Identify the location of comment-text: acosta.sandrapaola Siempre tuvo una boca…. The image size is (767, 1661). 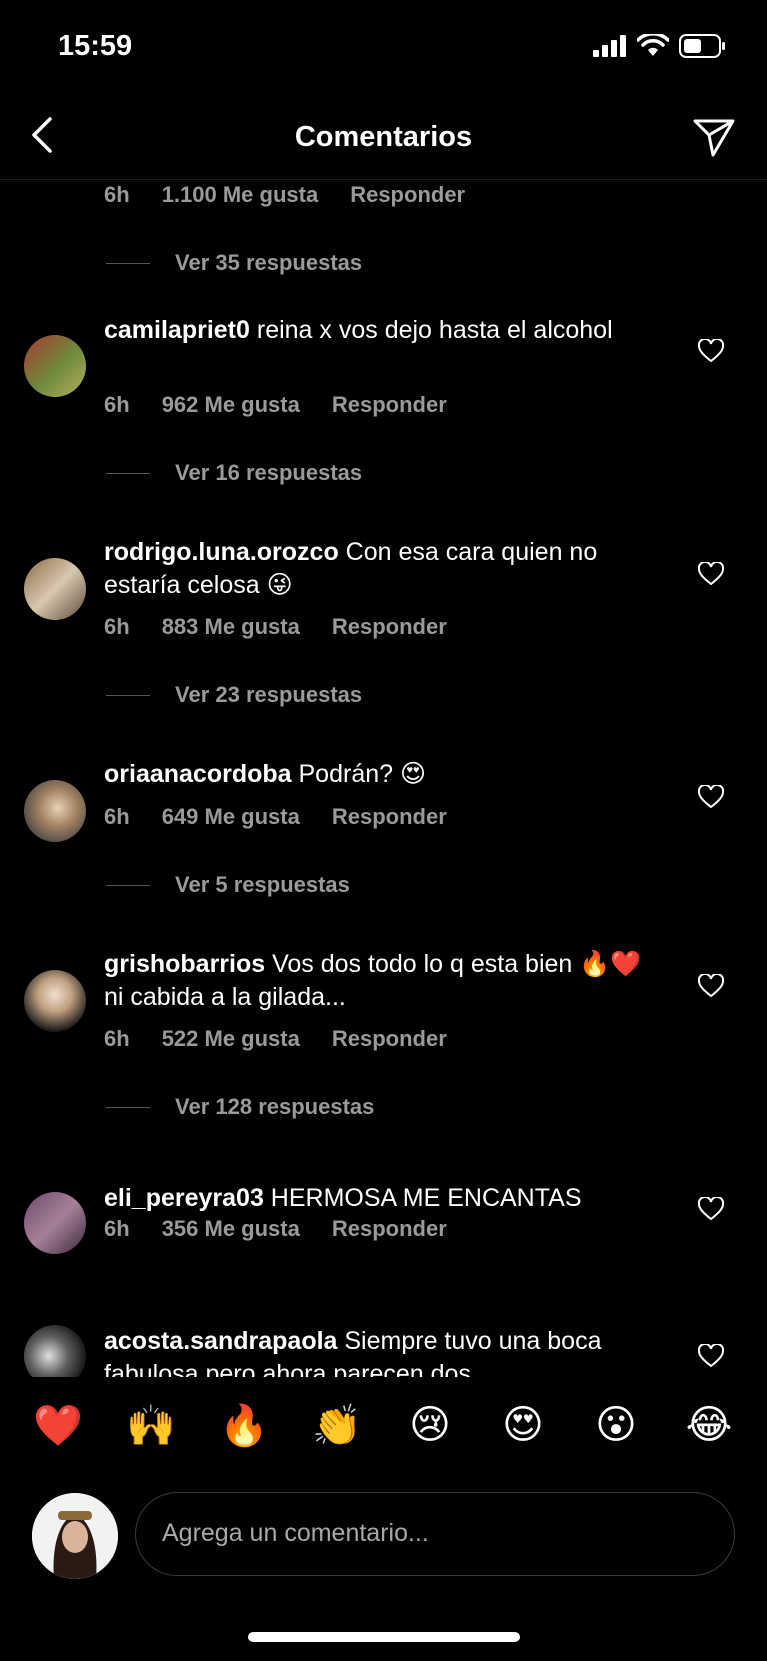
(374, 1351).